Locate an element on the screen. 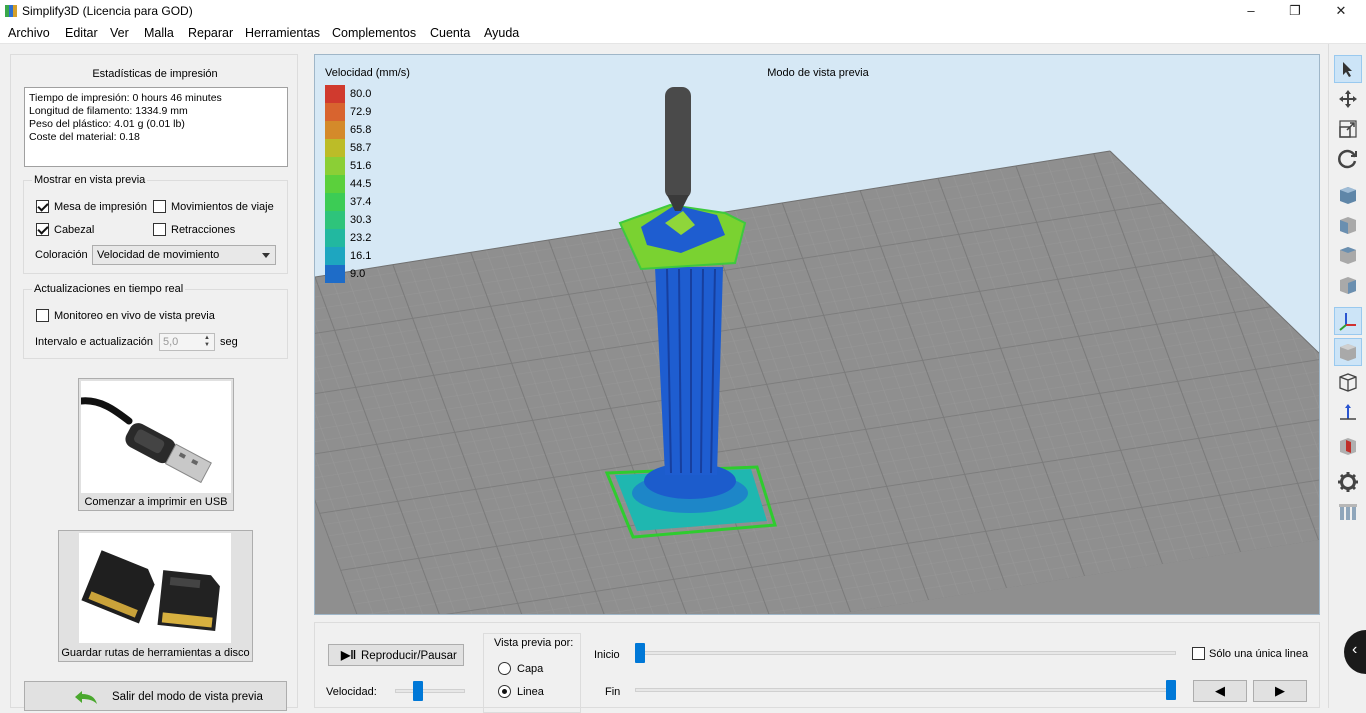  start-slider is located at coordinates (905, 653).